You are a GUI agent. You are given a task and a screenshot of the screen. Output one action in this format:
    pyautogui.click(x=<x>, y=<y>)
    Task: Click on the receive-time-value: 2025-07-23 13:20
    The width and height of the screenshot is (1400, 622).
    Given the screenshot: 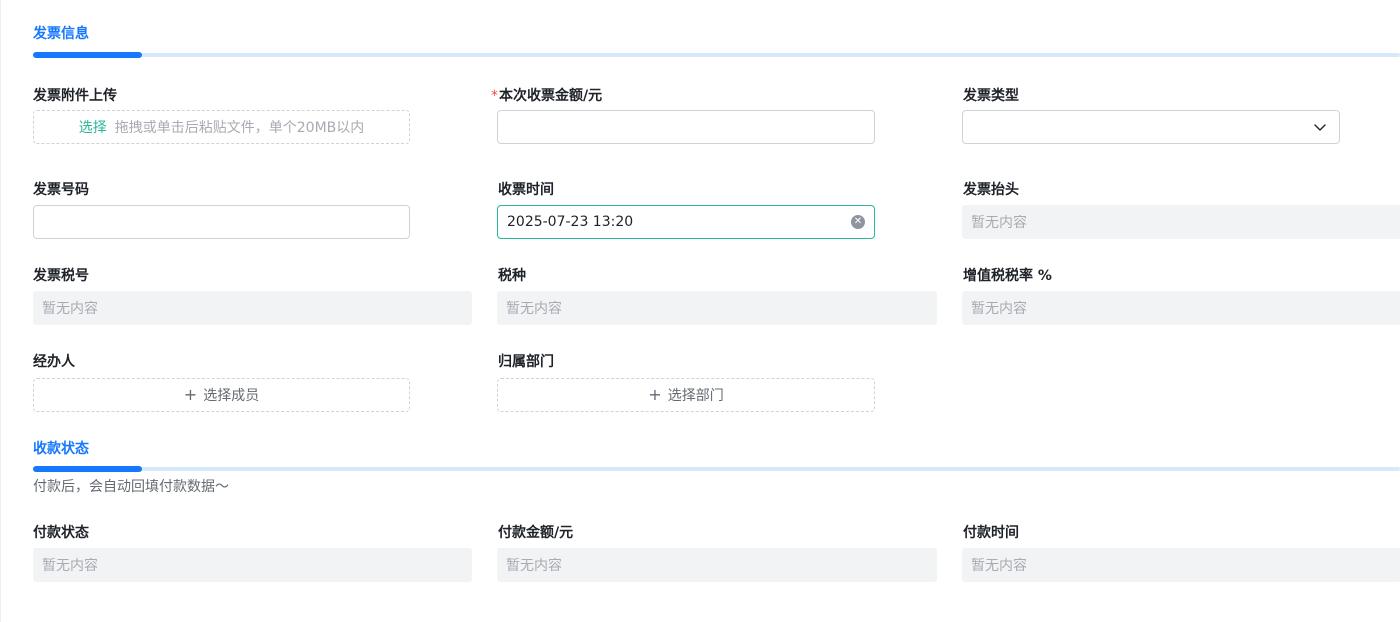 What is the action you would take?
    pyautogui.click(x=570, y=222)
    